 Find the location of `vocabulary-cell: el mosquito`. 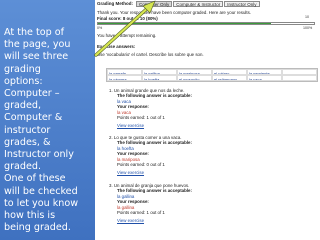

vocabulary-cell: el mosquito is located at coordinates (194, 78).